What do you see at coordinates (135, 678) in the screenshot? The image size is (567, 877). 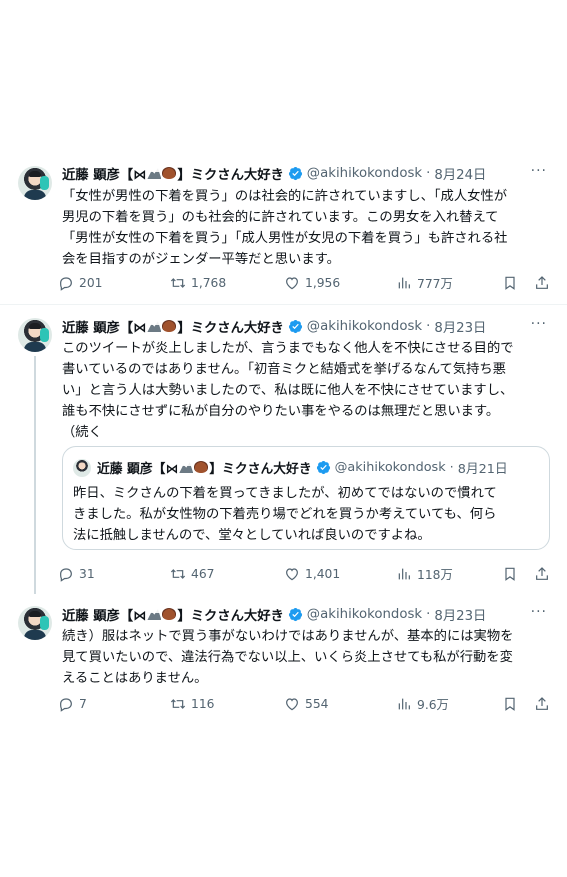 I see `tweet-line: えることはありません。` at bounding box center [135, 678].